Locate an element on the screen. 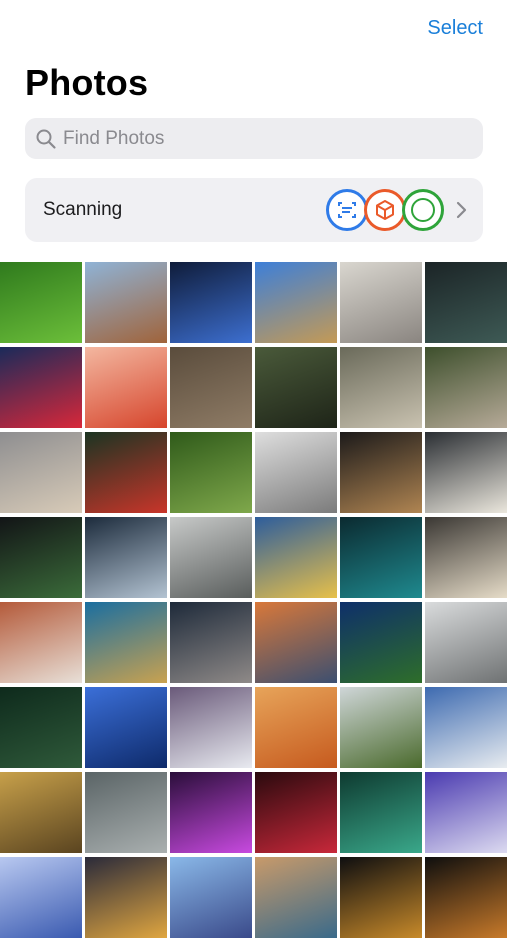  chevron-right-icon is located at coordinates (461, 210).